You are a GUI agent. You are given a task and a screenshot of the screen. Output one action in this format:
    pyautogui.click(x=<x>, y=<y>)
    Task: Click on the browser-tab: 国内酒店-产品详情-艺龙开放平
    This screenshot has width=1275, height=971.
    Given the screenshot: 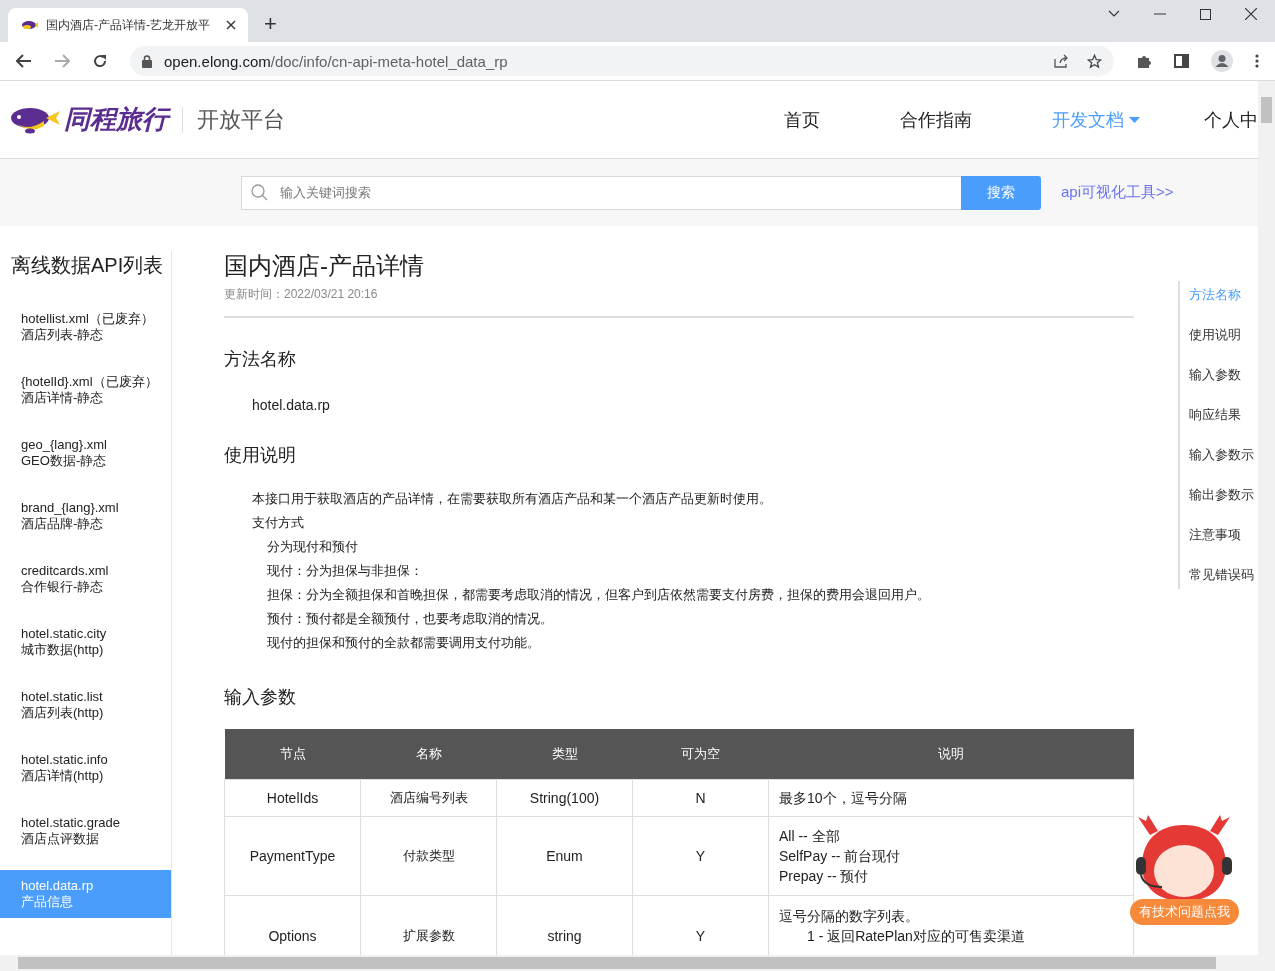 What is the action you would take?
    pyautogui.click(x=128, y=25)
    